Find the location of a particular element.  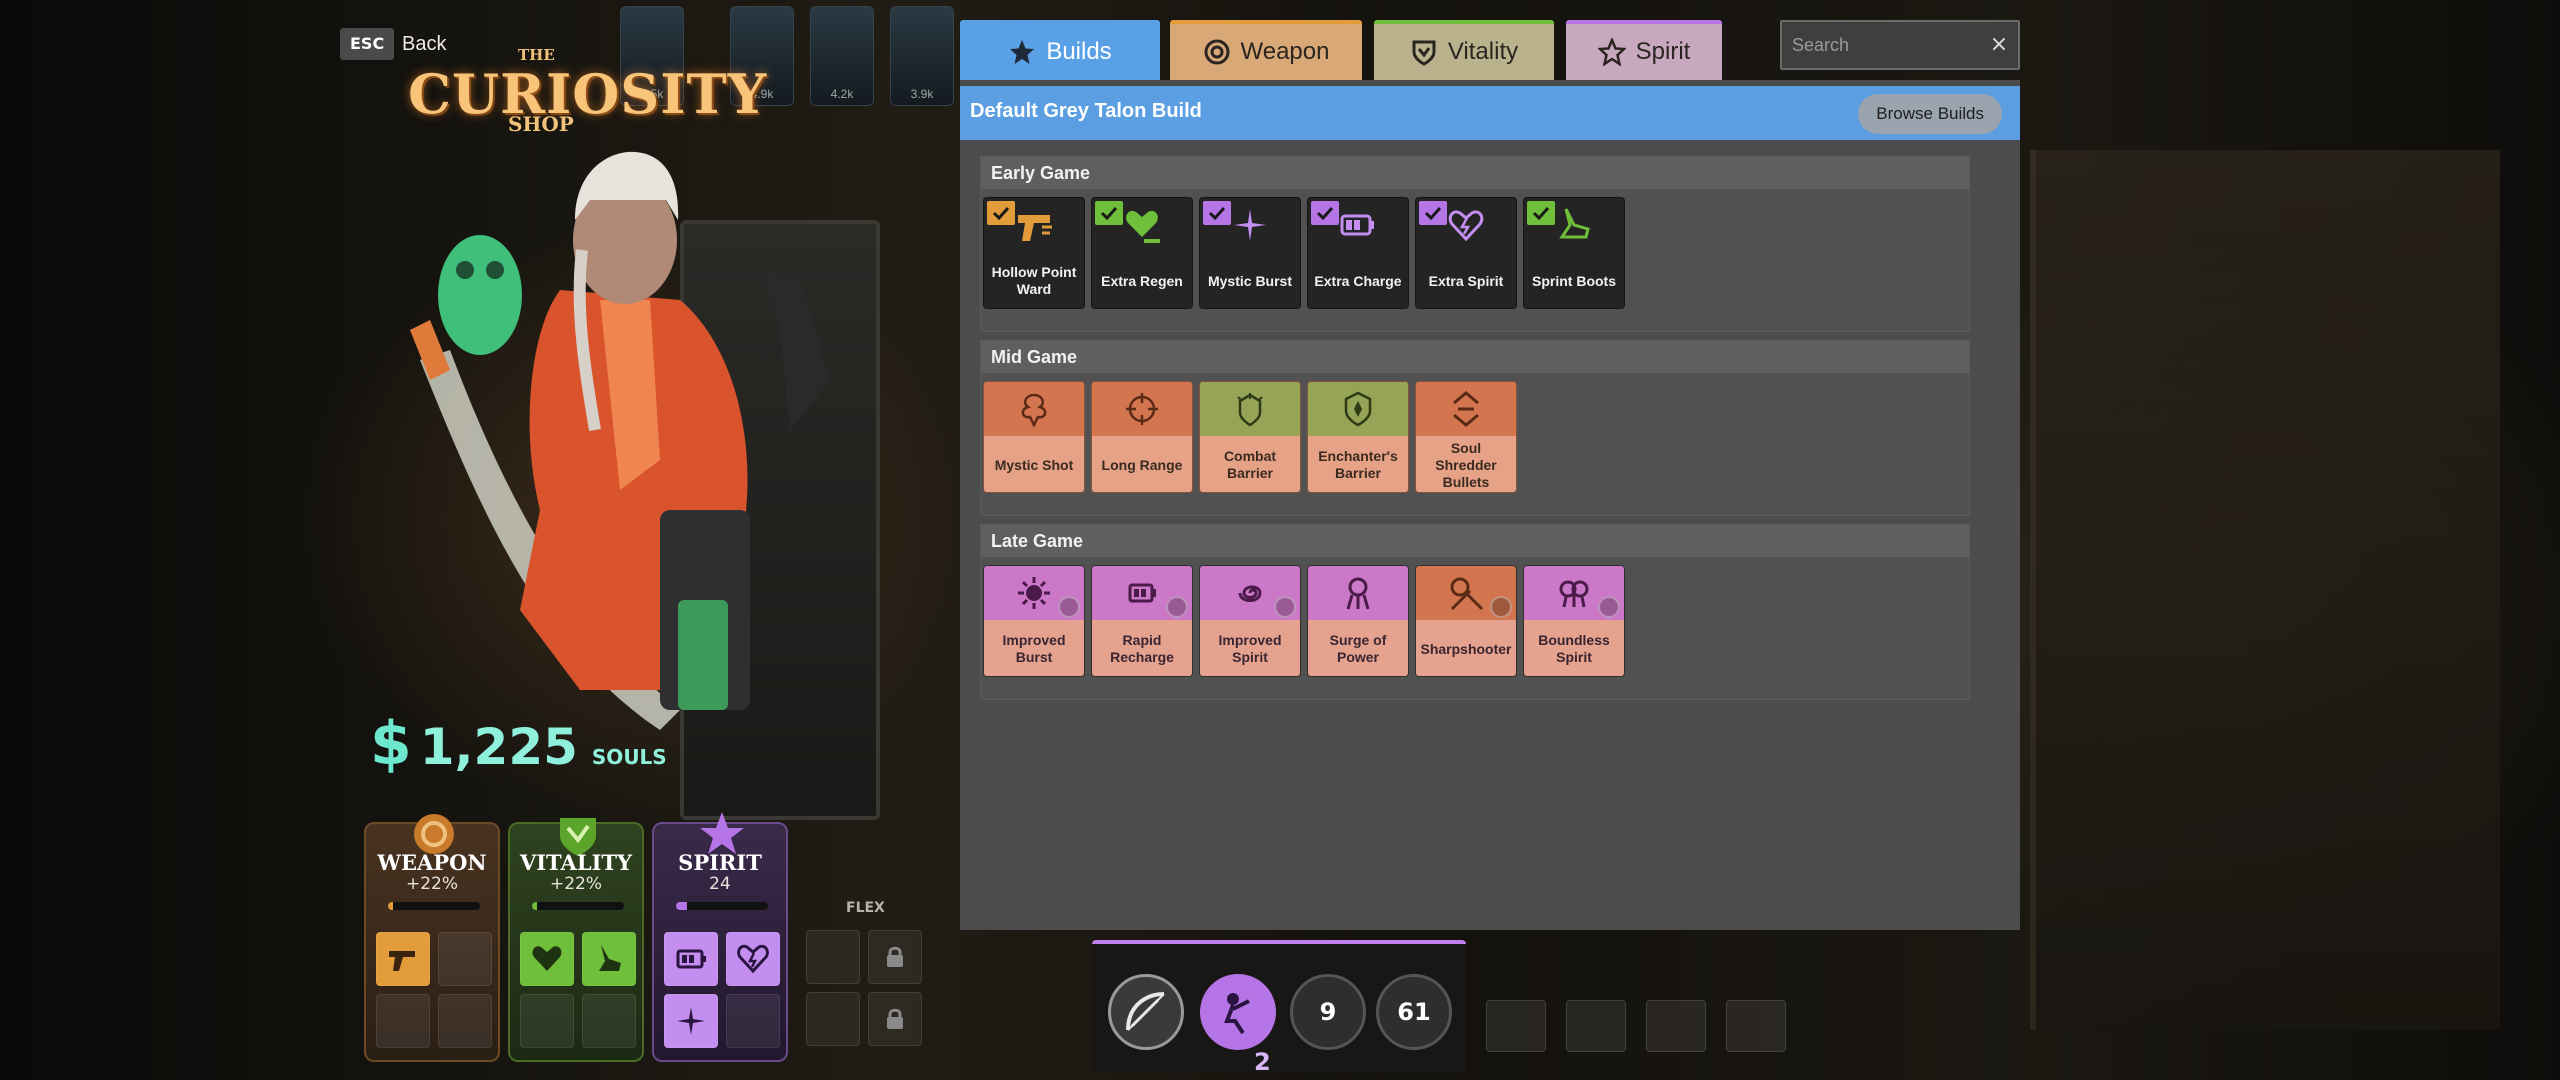

vitality-category-card: VITALITY +22% is located at coordinates (576, 940).